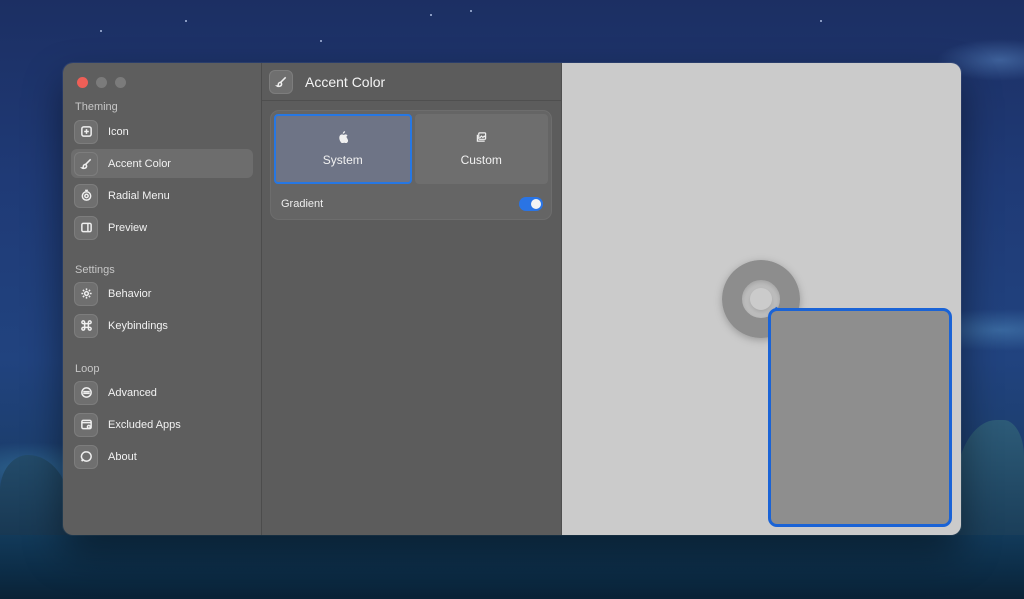  What do you see at coordinates (860, 417) in the screenshot?
I see `window-resize-preview` at bounding box center [860, 417].